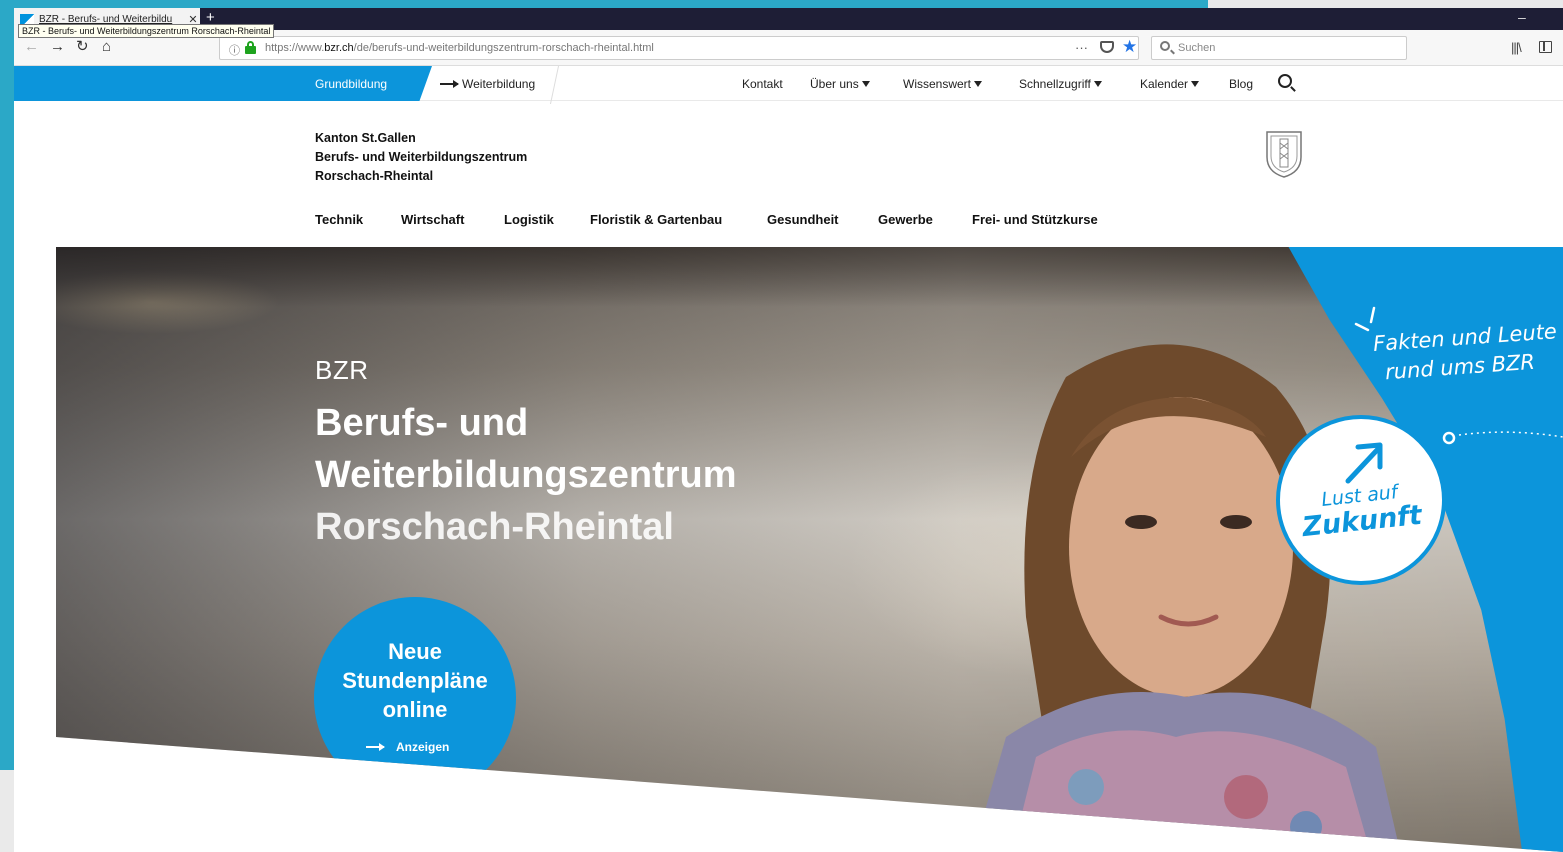  I want to click on arrow-up-right-icon, so click(1364, 463).